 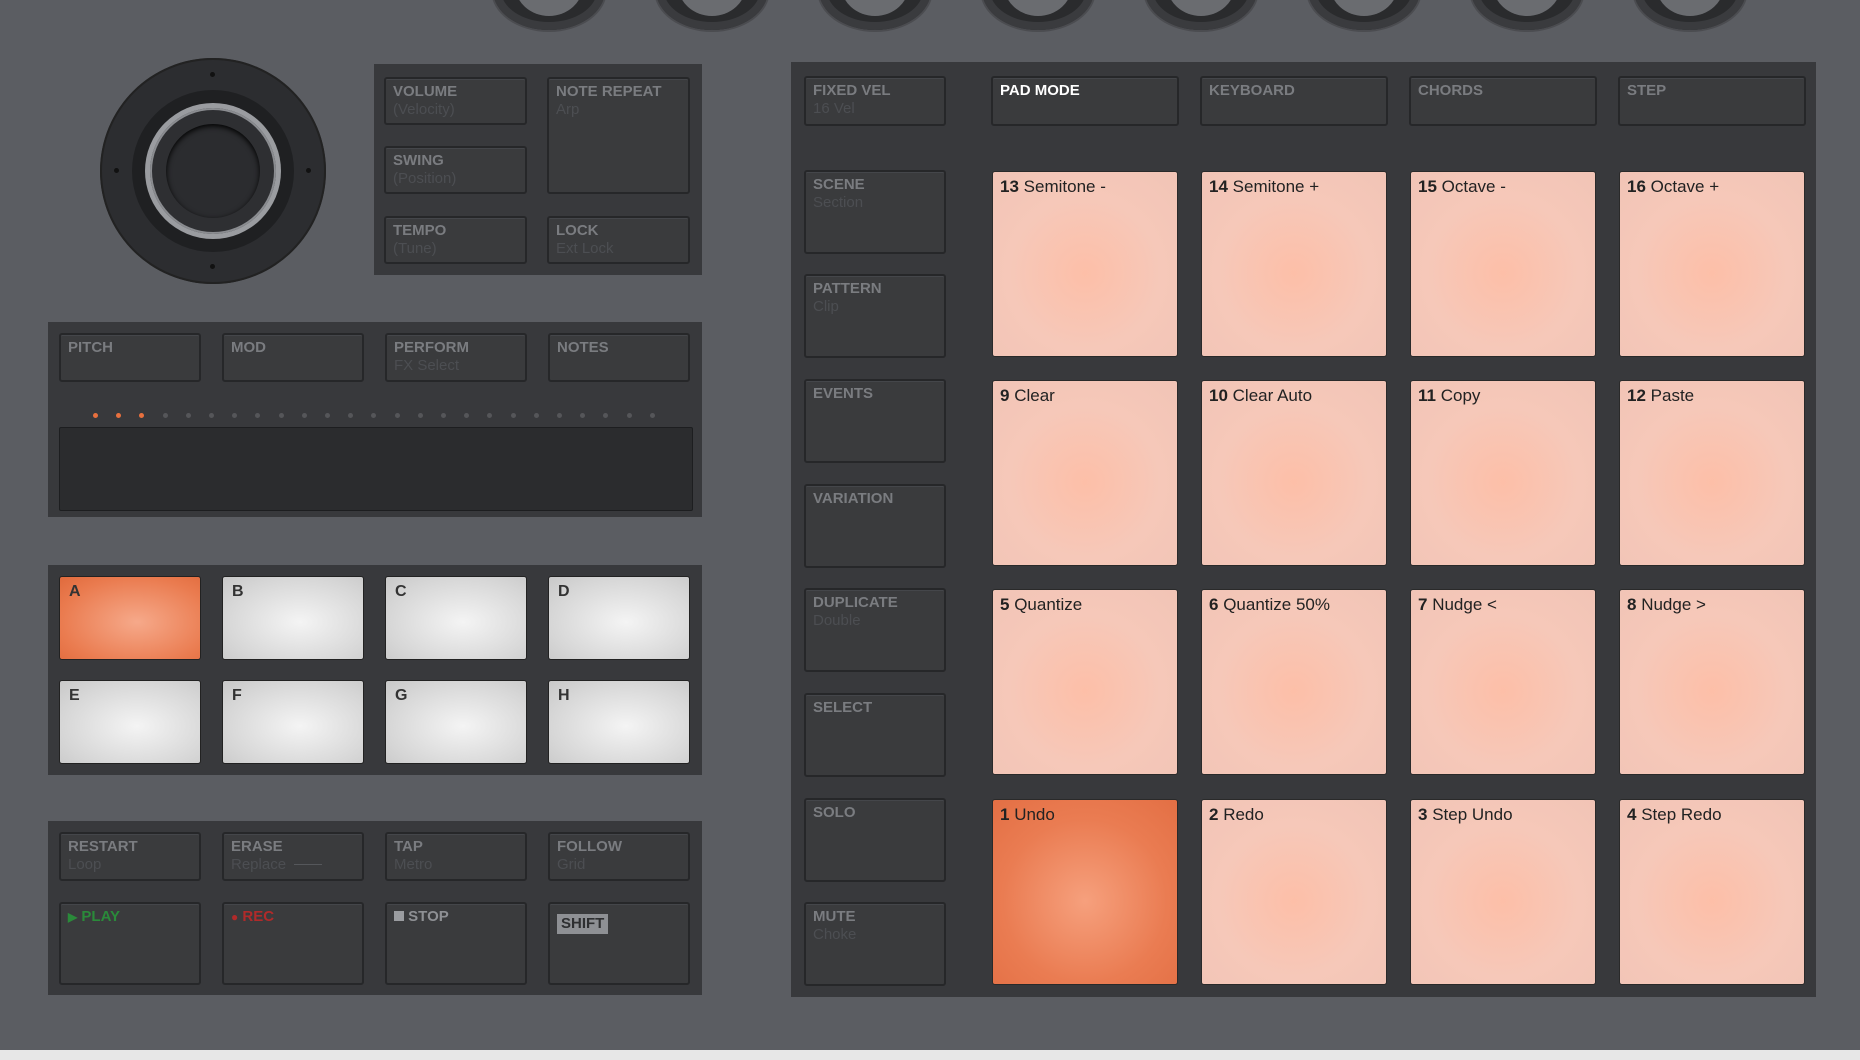 What do you see at coordinates (455, 240) in the screenshot?
I see `tempo-button: TEMPO (Tune)` at bounding box center [455, 240].